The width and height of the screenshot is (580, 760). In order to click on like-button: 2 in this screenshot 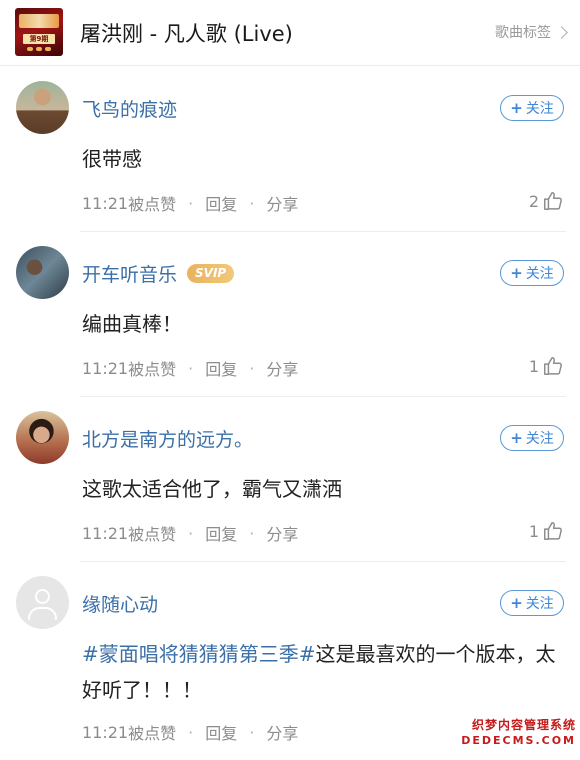, I will do `click(546, 201)`.